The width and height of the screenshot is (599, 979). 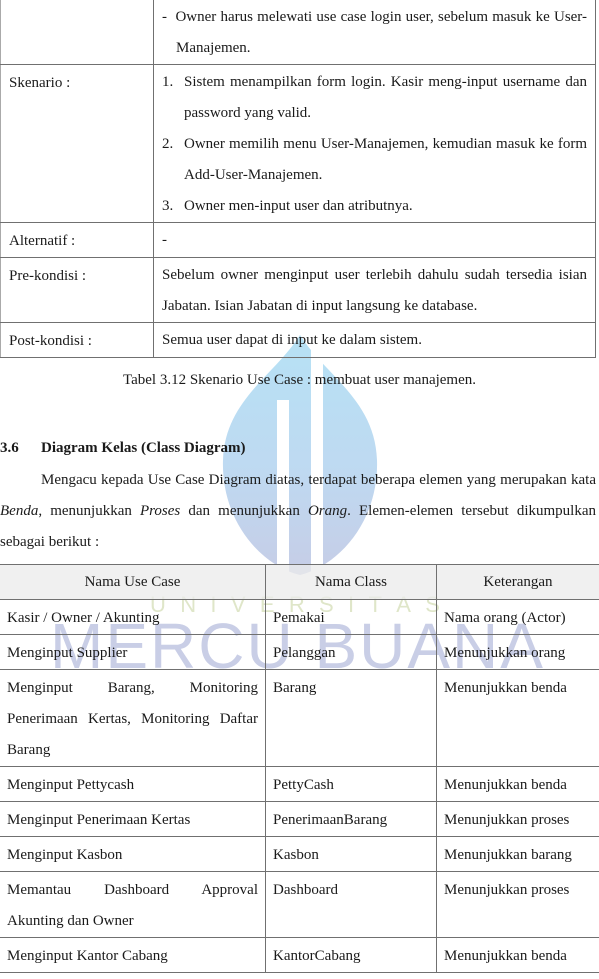 What do you see at coordinates (77, 32) in the screenshot?
I see `row-label` at bounding box center [77, 32].